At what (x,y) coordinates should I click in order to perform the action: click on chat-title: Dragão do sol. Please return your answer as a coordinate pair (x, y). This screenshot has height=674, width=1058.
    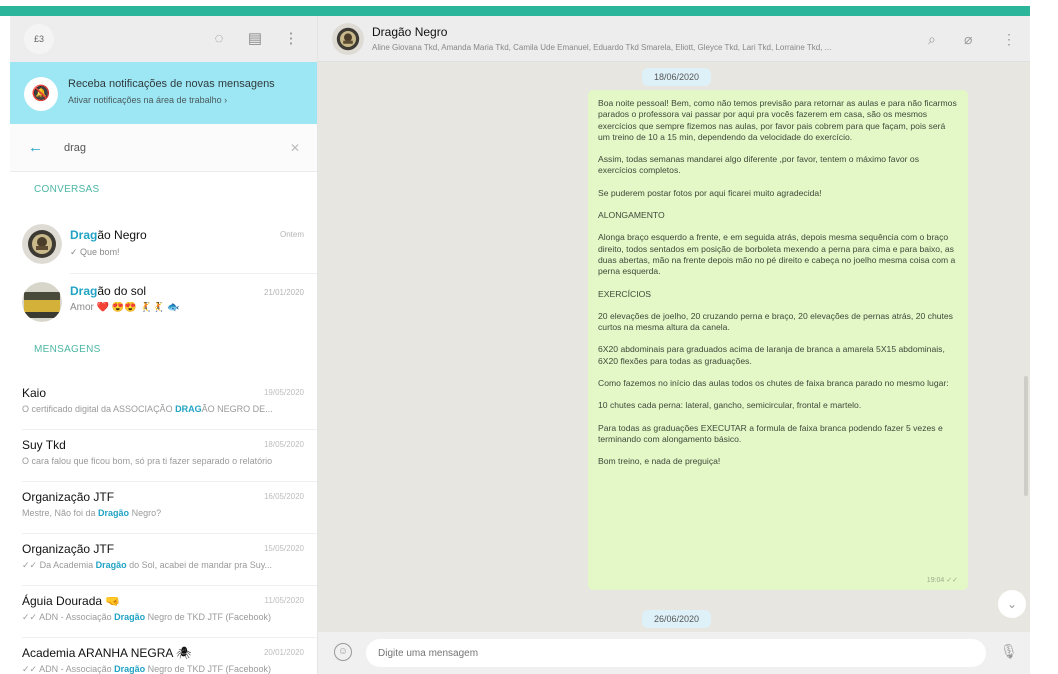
    Looking at the image, I should click on (108, 291).